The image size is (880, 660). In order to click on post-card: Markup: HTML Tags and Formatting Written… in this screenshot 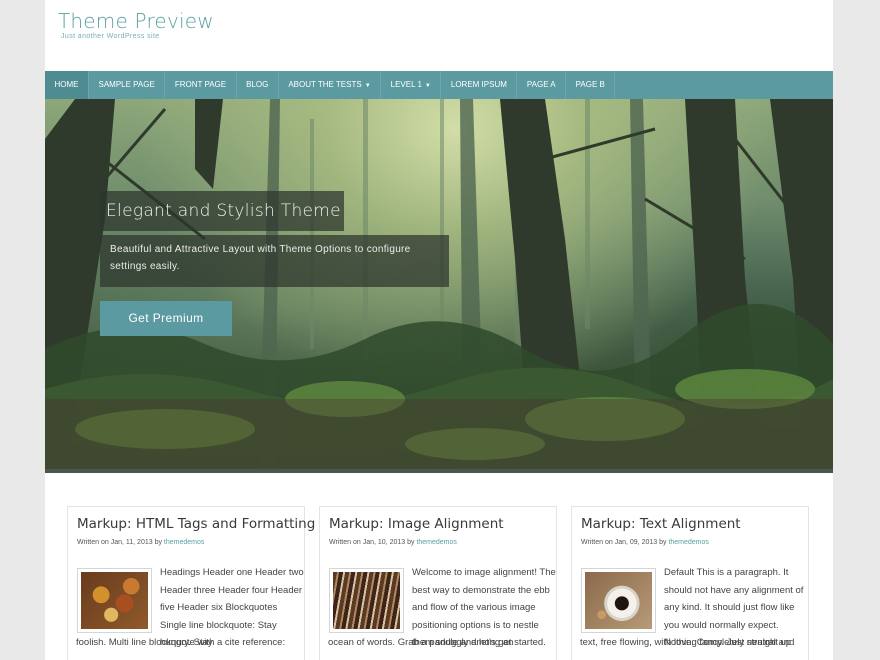, I will do `click(191, 583)`.